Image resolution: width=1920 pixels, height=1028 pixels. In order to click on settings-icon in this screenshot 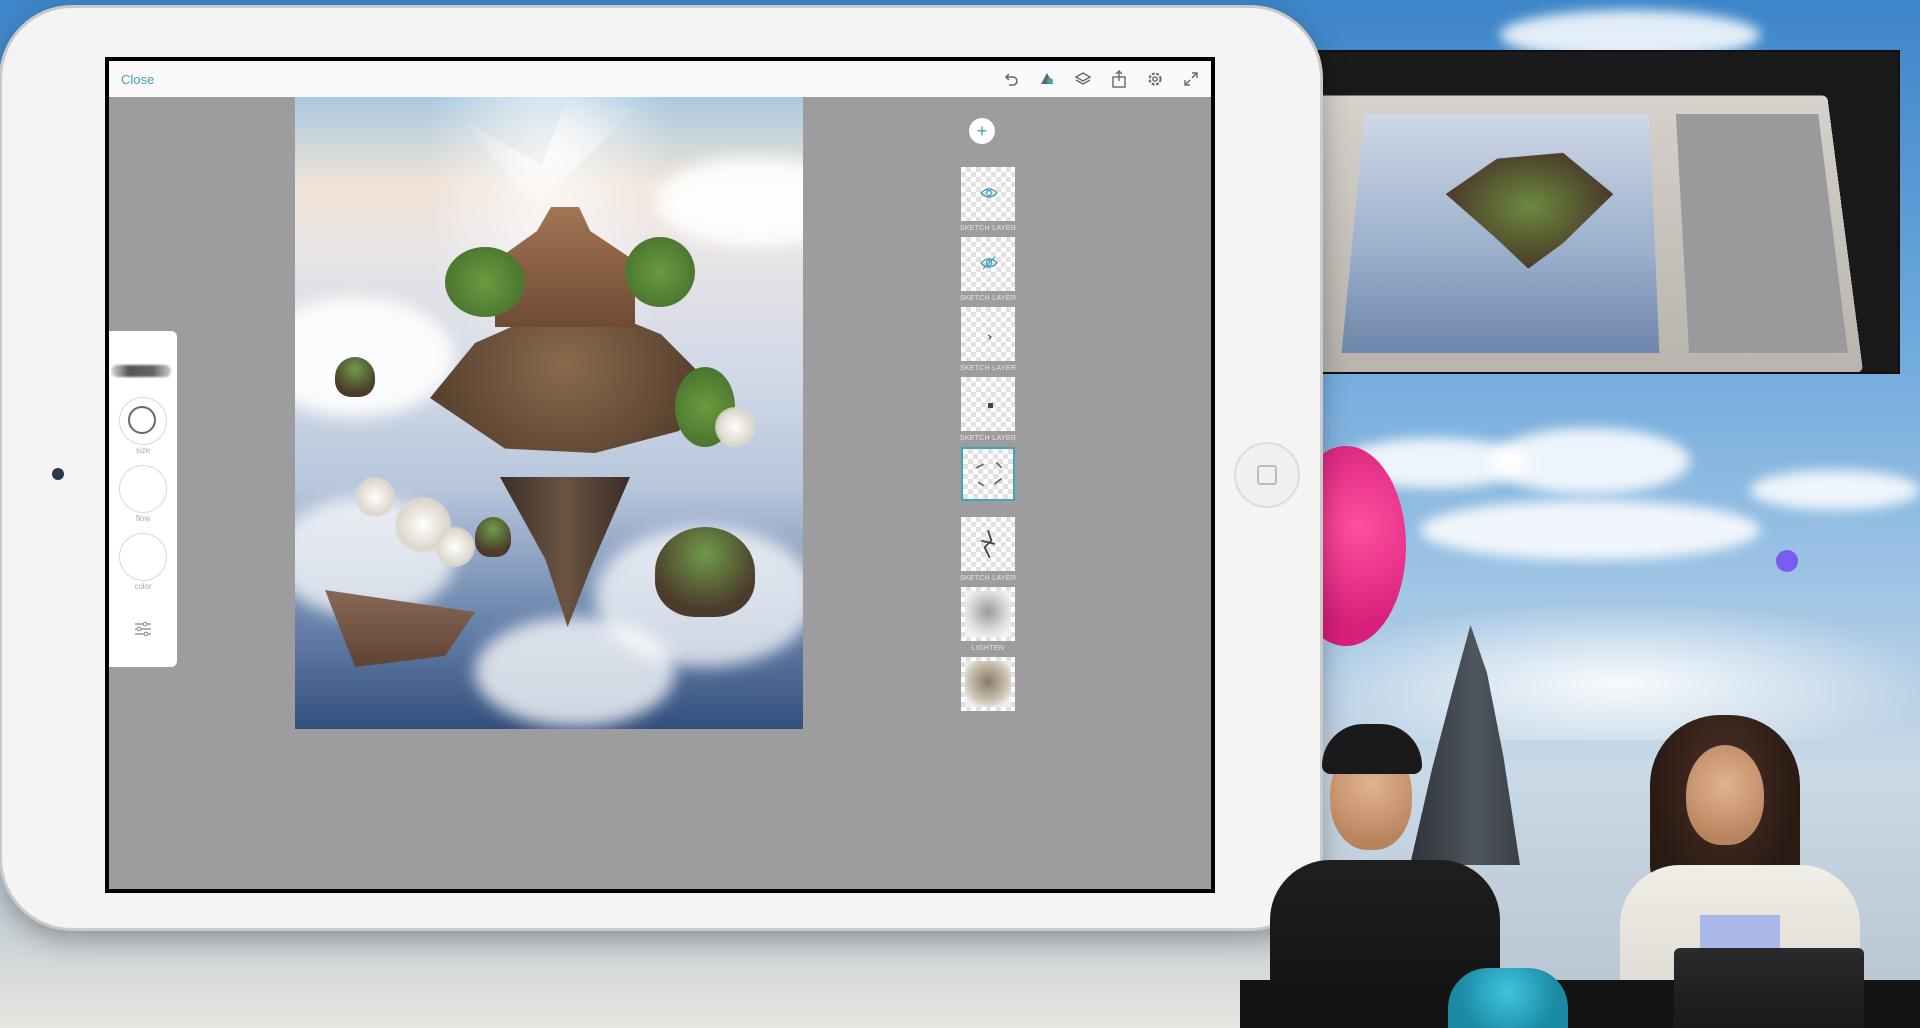, I will do `click(1155, 79)`.